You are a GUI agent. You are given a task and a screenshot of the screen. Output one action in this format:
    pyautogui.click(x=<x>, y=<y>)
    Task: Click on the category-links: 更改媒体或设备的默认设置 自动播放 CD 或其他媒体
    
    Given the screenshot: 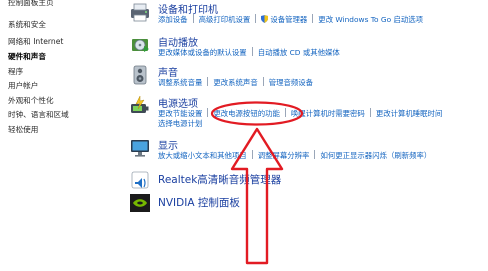 What is the action you would take?
    pyautogui.click(x=249, y=52)
    